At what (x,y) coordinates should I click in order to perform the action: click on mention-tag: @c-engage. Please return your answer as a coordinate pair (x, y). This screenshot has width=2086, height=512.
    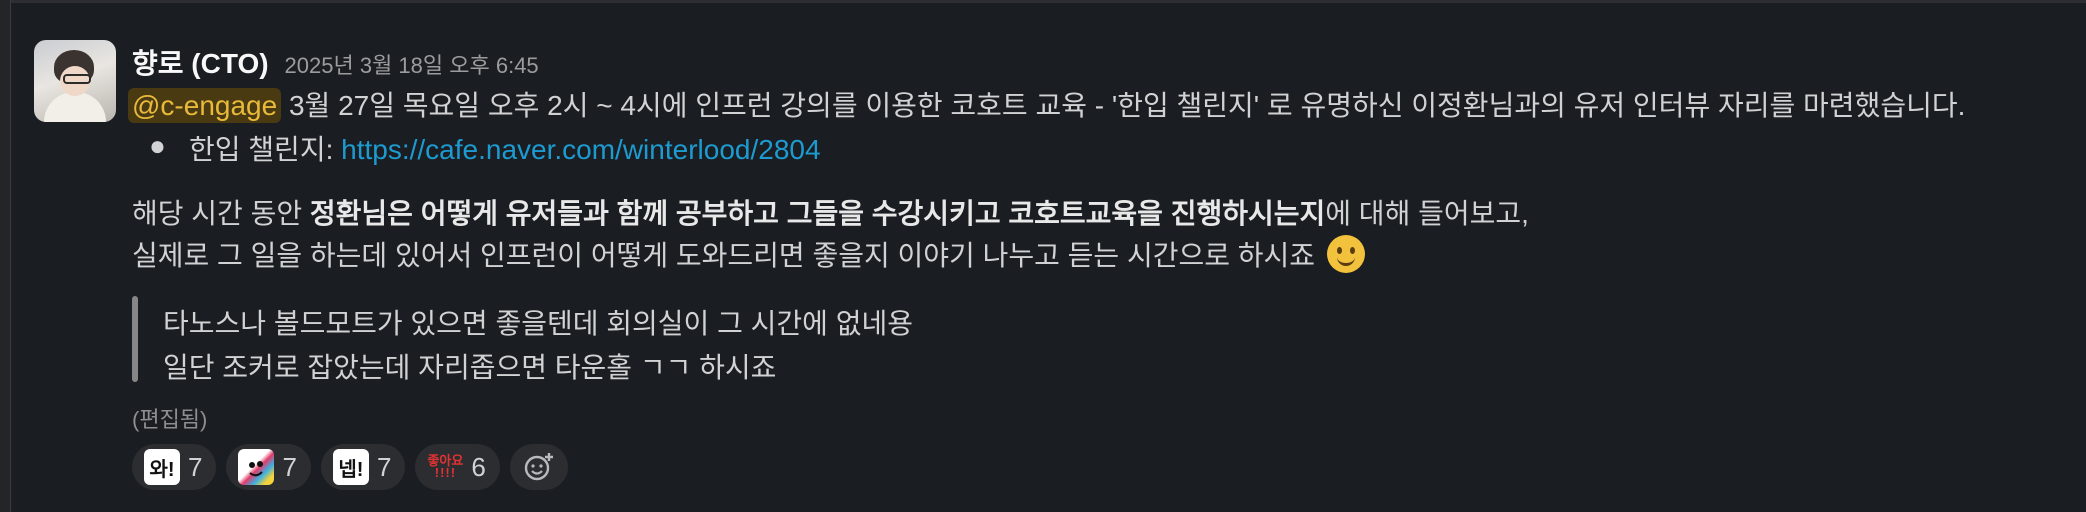
    Looking at the image, I should click on (205, 105).